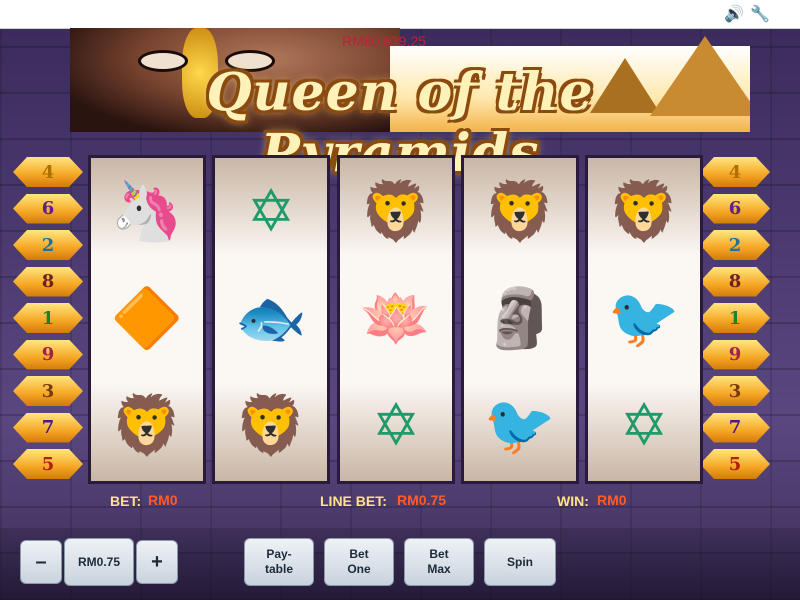 The image size is (800, 600). Describe the element at coordinates (163, 500) in the screenshot. I see `bet-value: RM0` at that location.